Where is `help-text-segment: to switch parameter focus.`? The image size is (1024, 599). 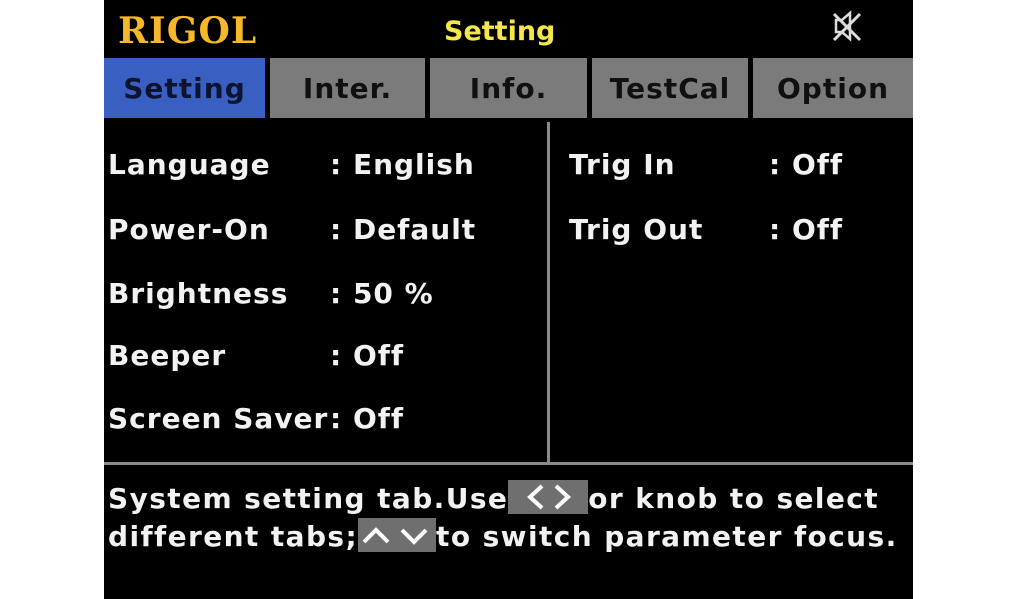 help-text-segment: to switch parameter focus. is located at coordinates (667, 536).